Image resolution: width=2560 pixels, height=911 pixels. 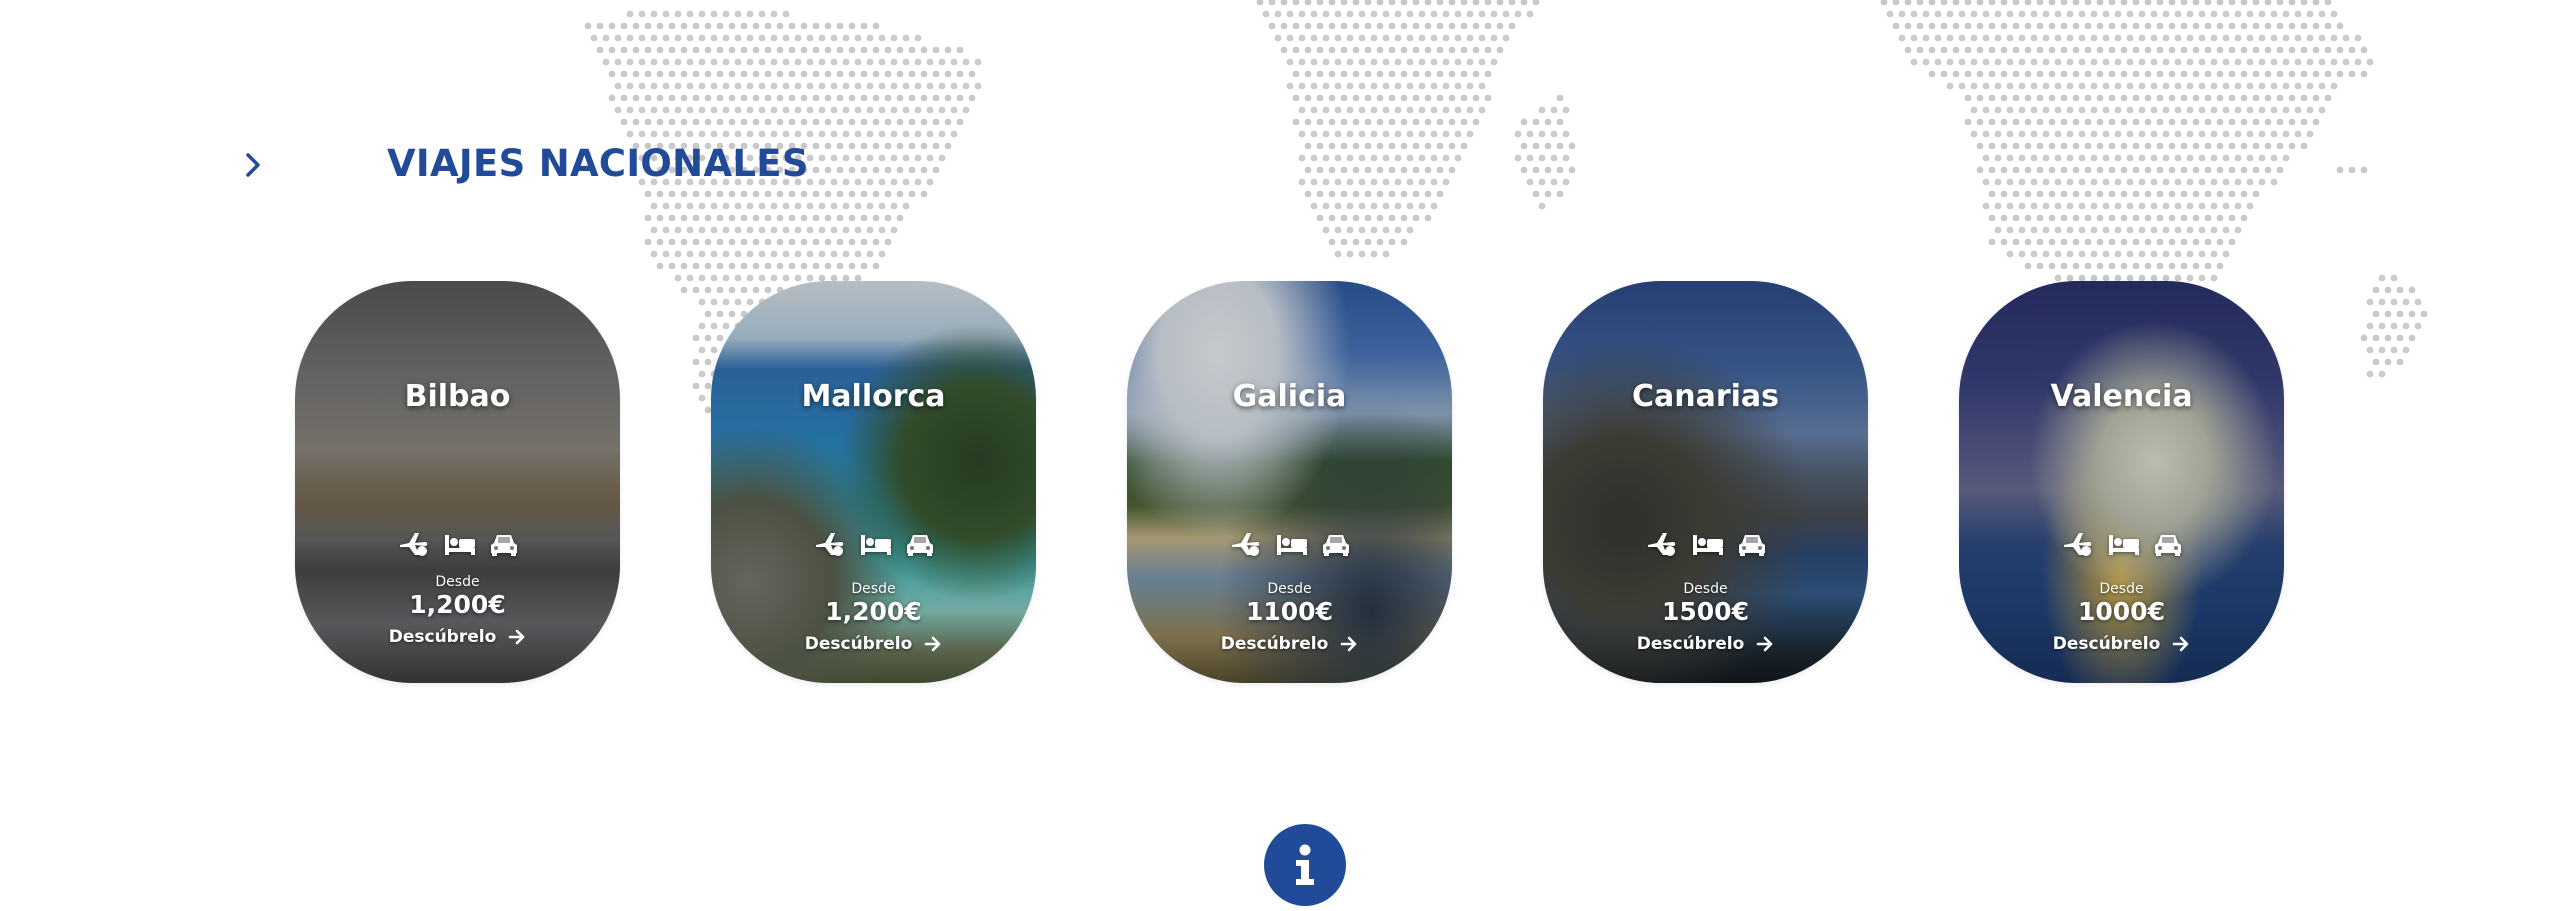 What do you see at coordinates (1289, 482) in the screenshot?
I see `card-galicia: Galicia Desde 1100€ Descúbrelo` at bounding box center [1289, 482].